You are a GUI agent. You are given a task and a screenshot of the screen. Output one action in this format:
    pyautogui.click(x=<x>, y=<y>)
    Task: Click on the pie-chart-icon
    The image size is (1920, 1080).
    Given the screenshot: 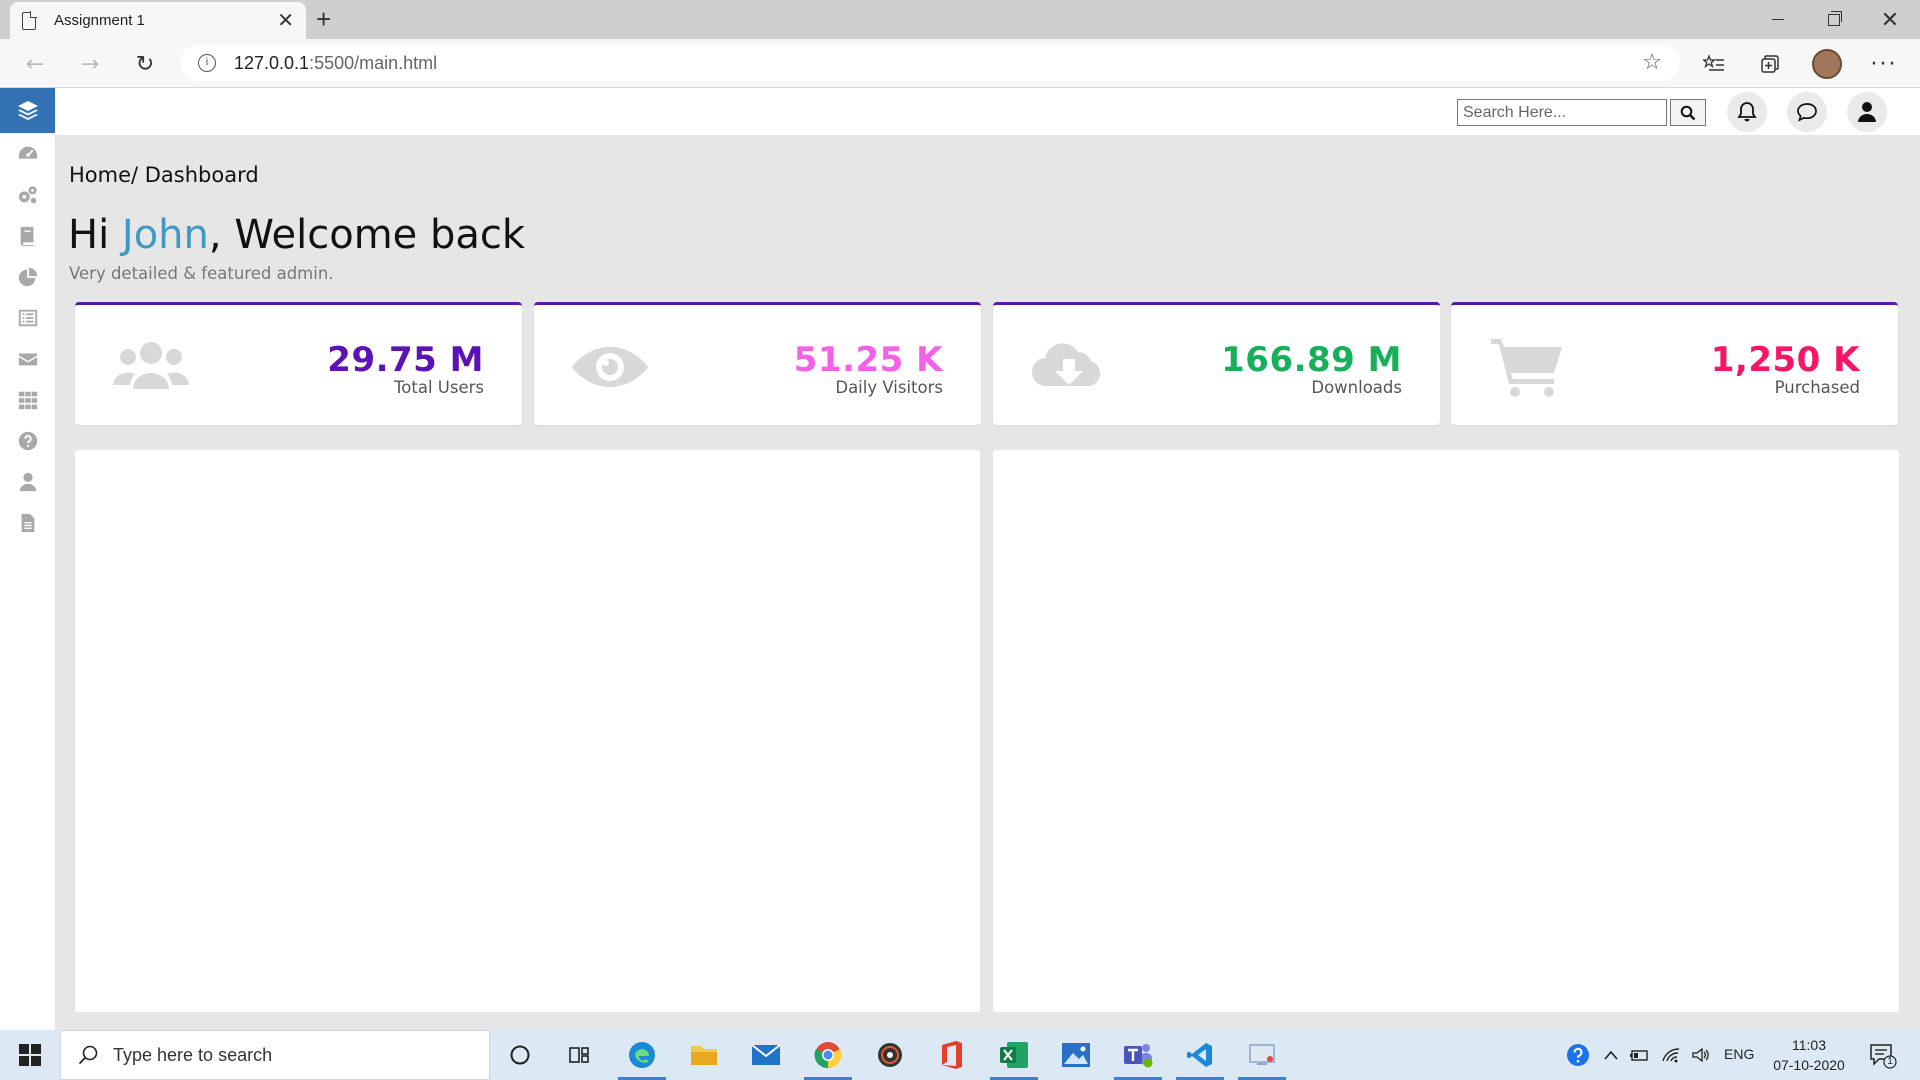 What is the action you would take?
    pyautogui.click(x=27, y=276)
    